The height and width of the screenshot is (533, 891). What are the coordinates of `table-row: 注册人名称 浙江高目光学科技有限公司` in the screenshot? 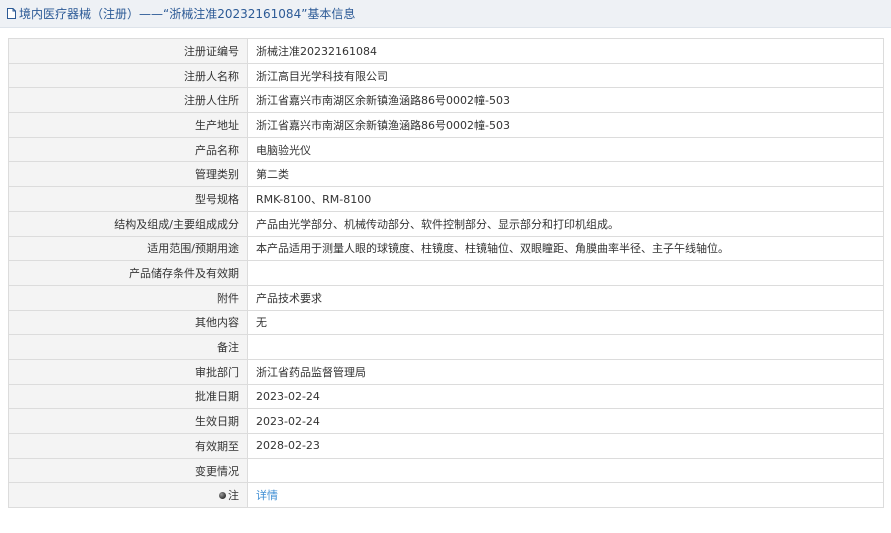 It's located at (446, 75).